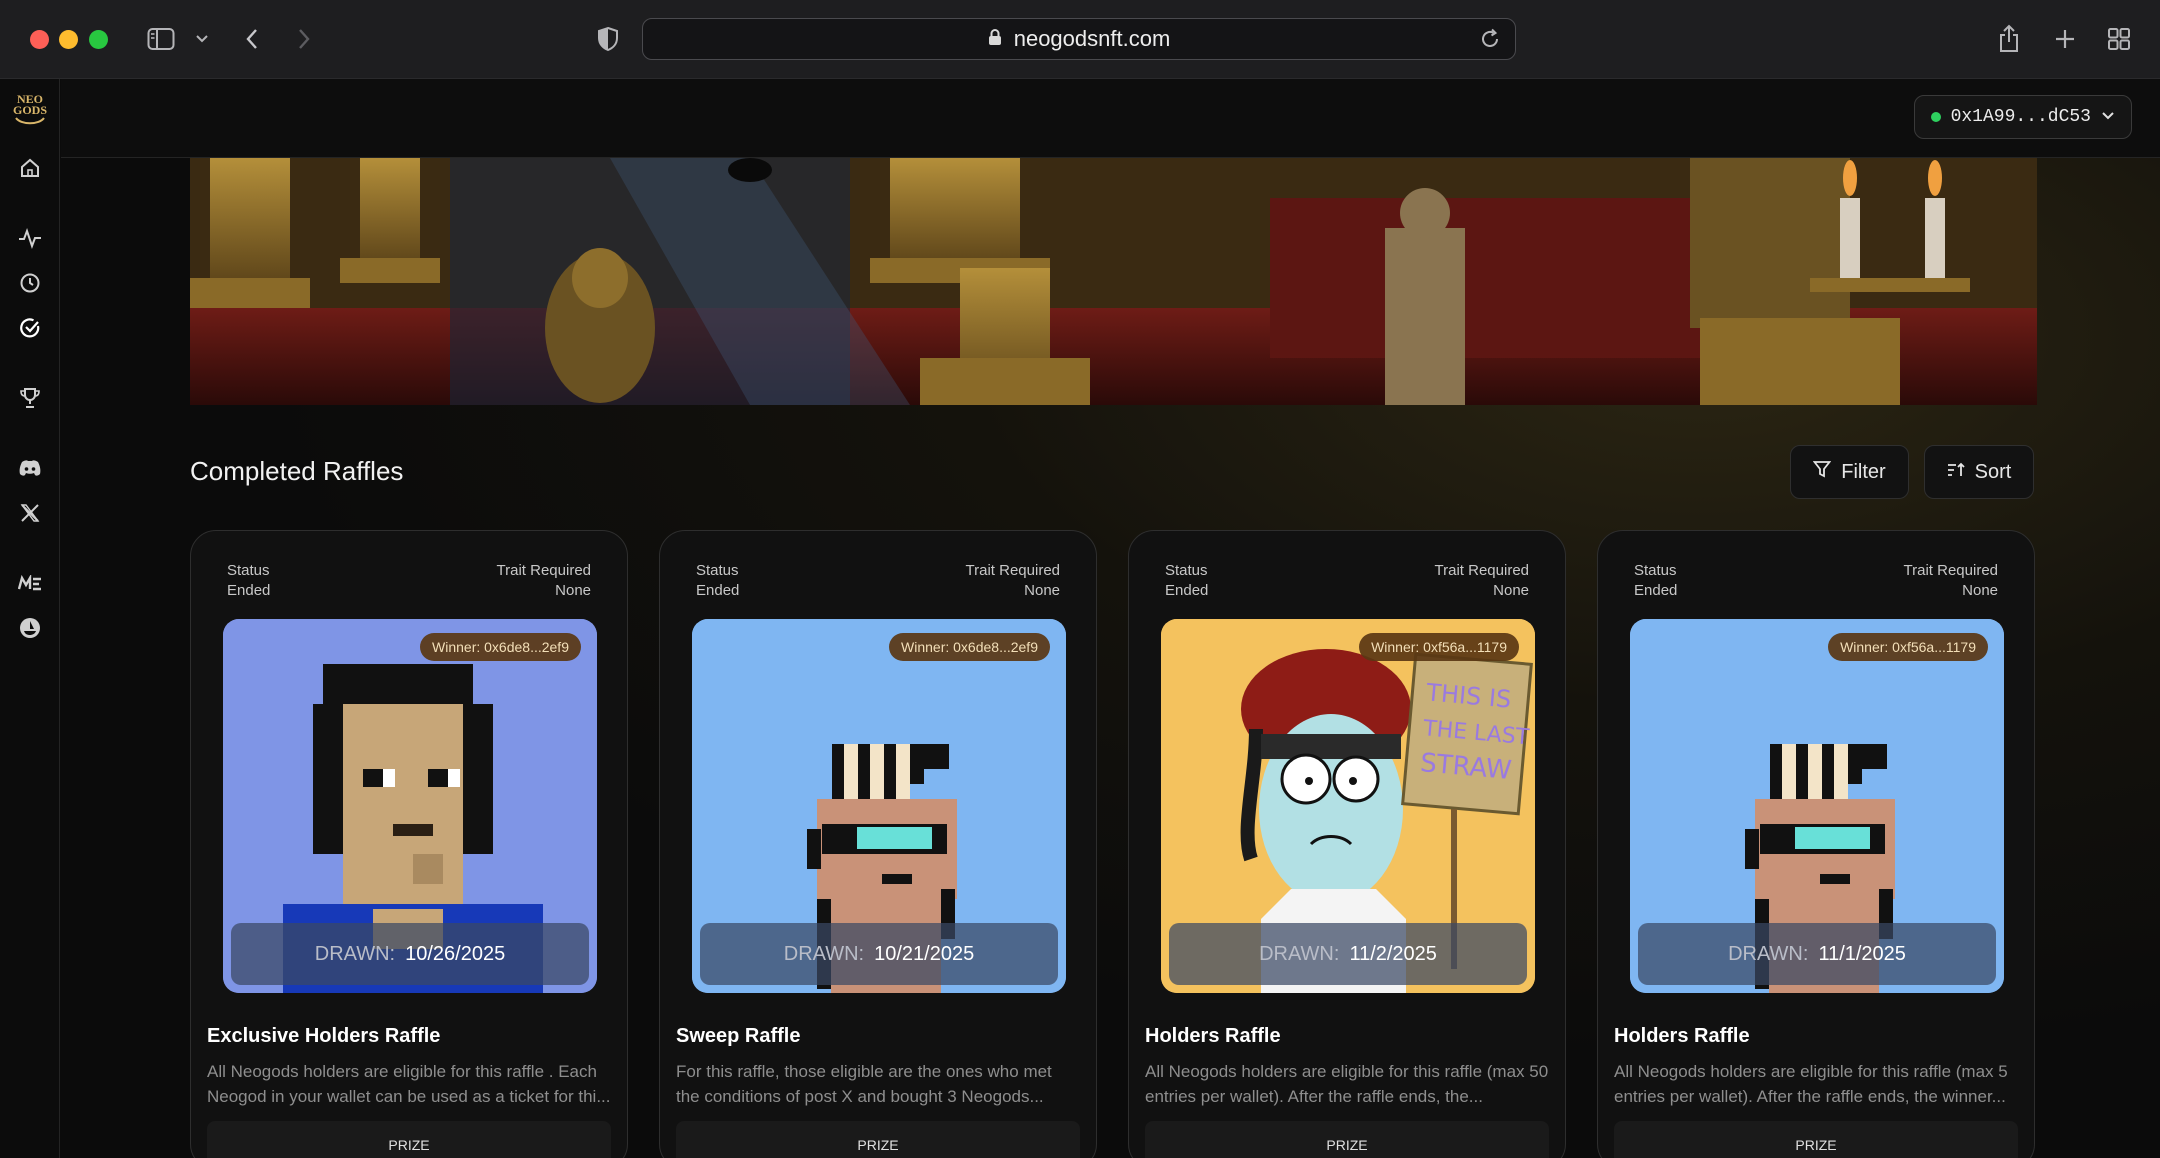 The height and width of the screenshot is (1158, 2160). I want to click on x-icon, so click(30, 513).